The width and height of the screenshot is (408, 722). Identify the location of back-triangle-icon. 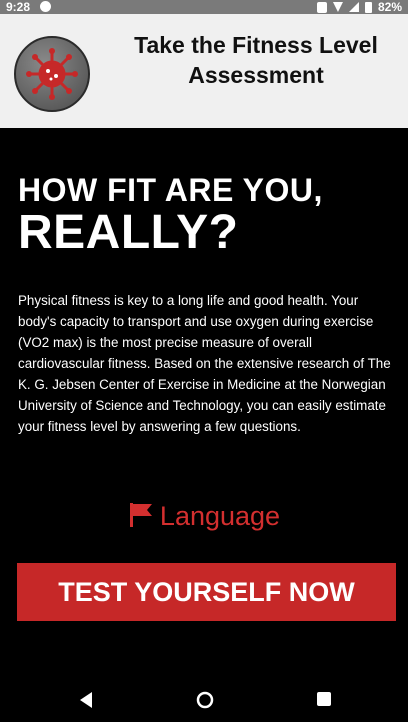
(86, 700).